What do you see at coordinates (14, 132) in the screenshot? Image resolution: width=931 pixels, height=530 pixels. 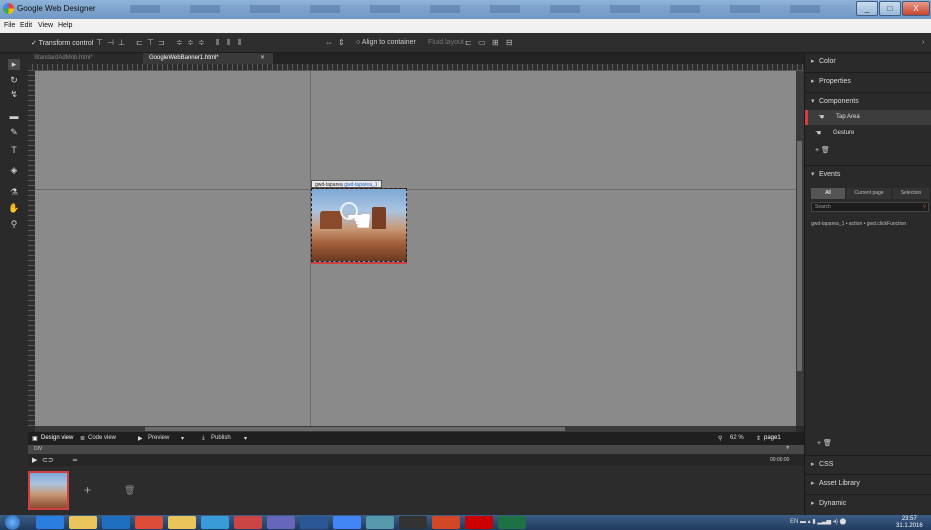 I see `pen-tool-icon: ✎` at bounding box center [14, 132].